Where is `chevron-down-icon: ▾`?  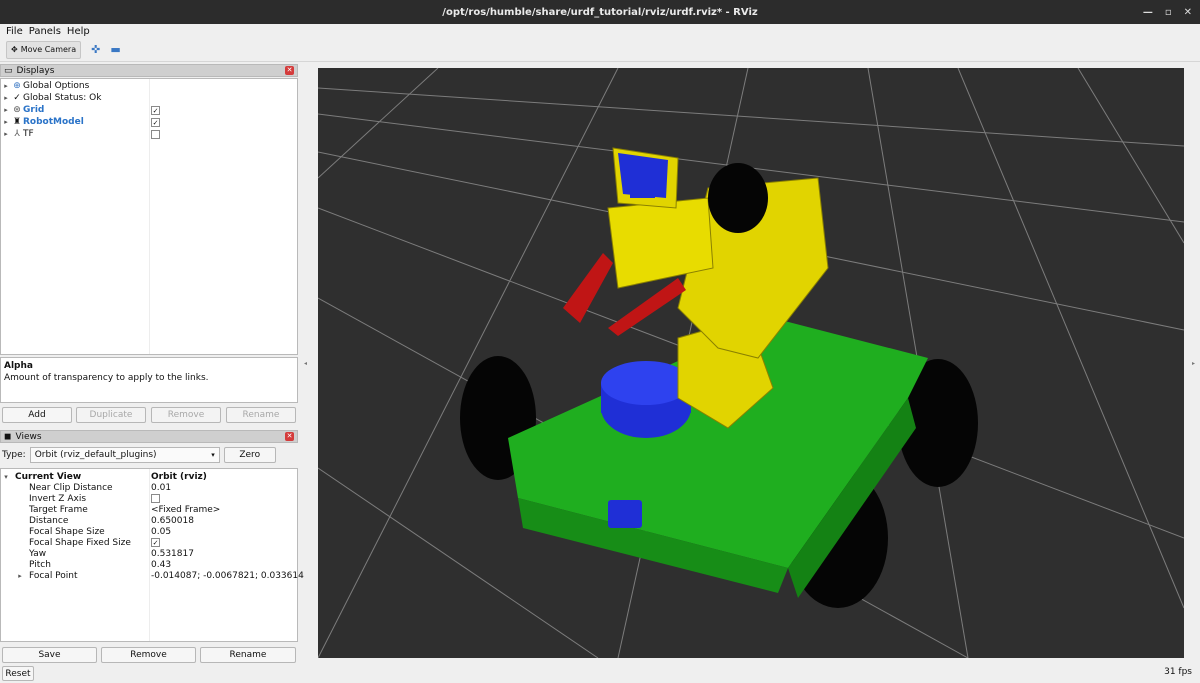 chevron-down-icon: ▾ is located at coordinates (213, 455).